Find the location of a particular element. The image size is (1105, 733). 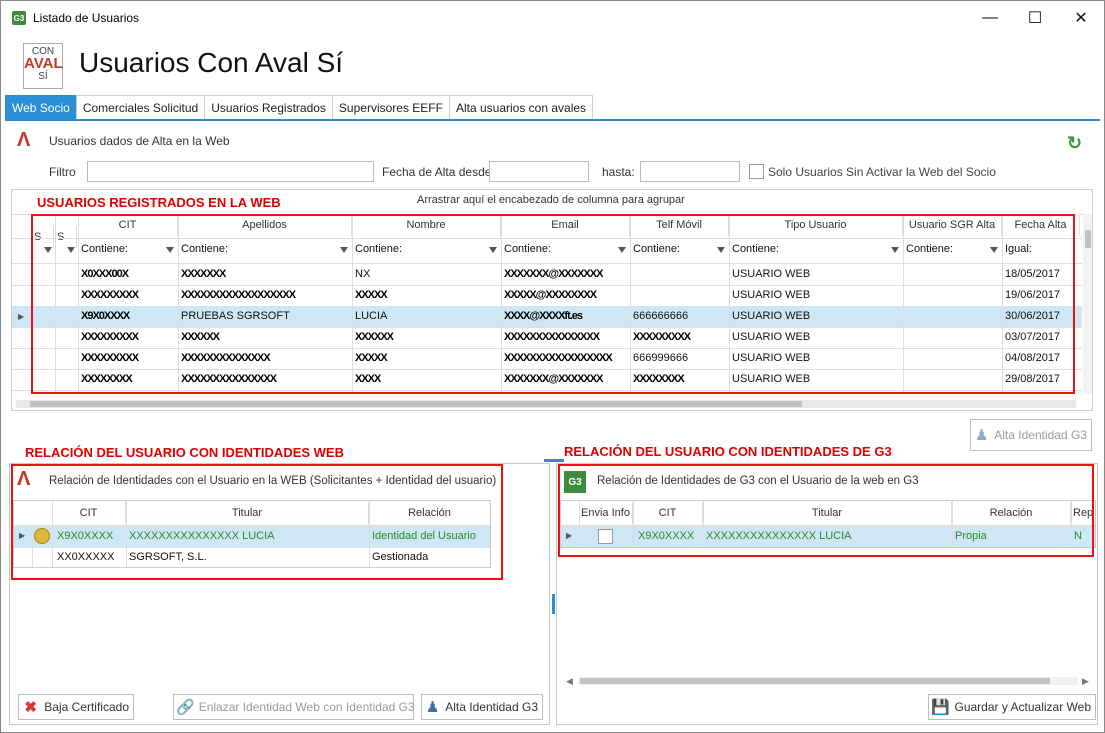

cell-cit: XX0XXXXX is located at coordinates (90, 557).